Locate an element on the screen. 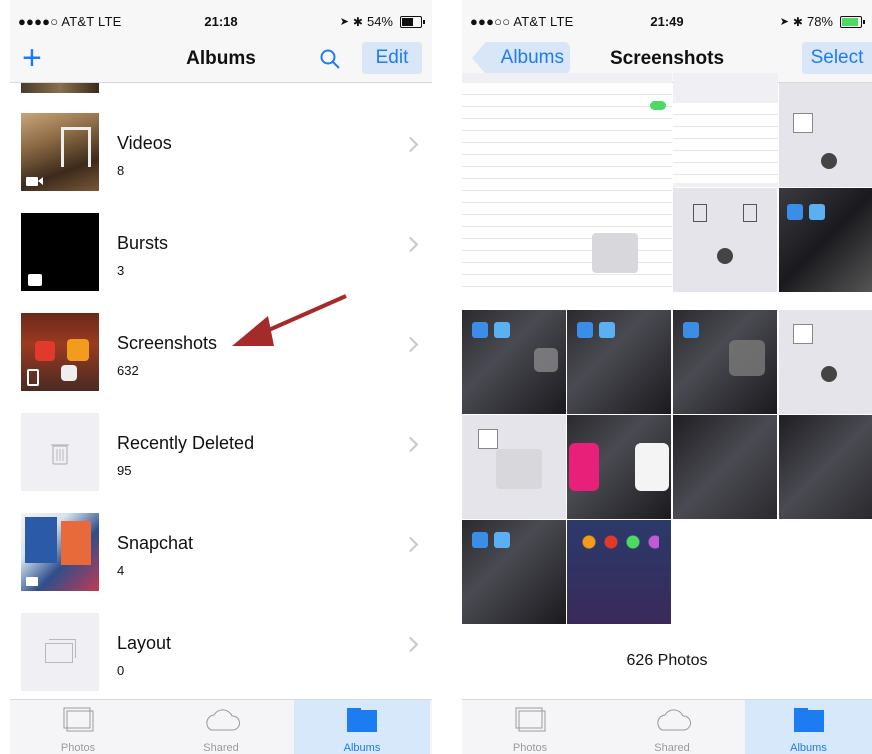 The width and height of the screenshot is (872, 754). trash-icon is located at coordinates (60, 454).